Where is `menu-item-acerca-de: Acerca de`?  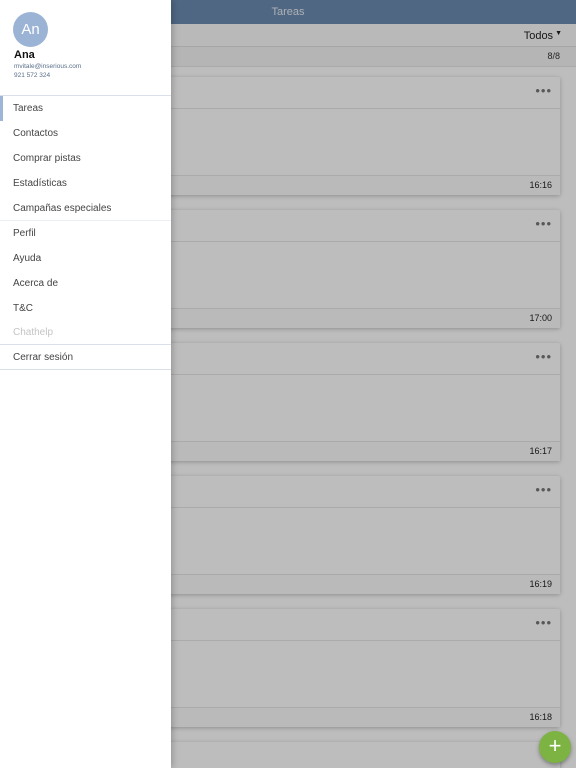
menu-item-acerca-de: Acerca de is located at coordinates (85, 283).